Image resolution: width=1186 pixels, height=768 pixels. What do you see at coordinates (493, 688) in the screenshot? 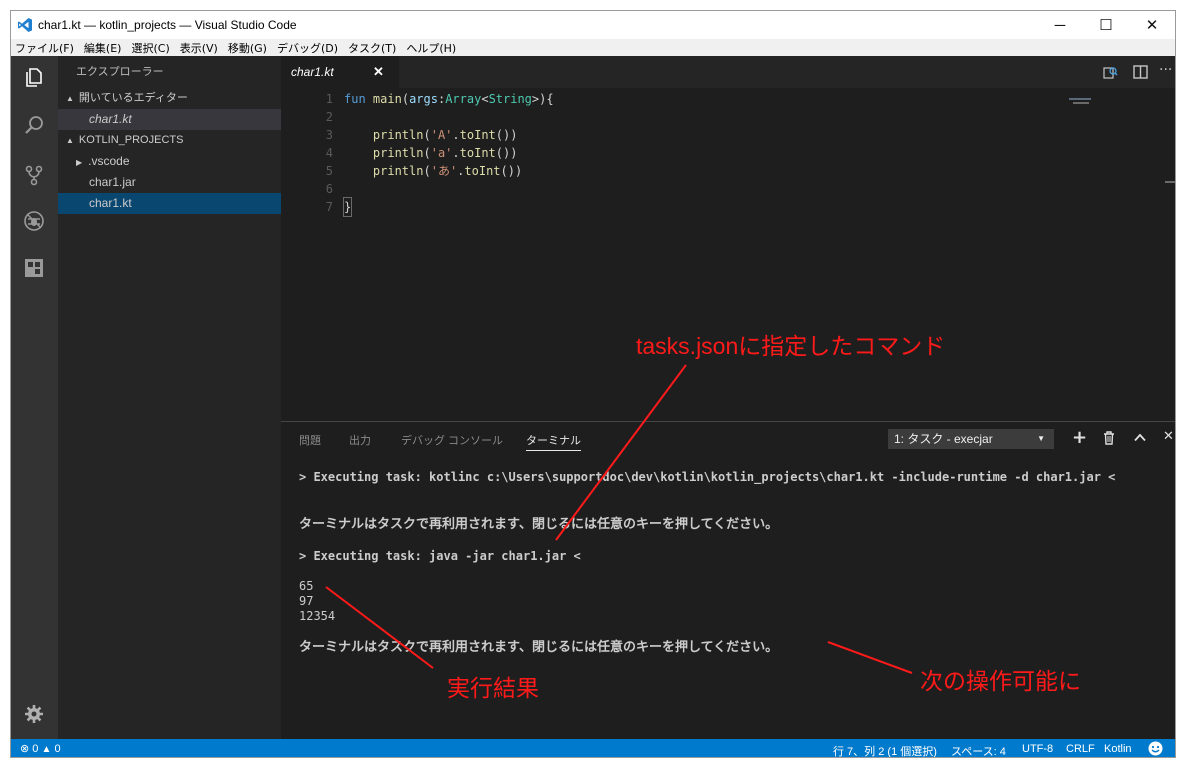
I see `annotation-result: 実行結果` at bounding box center [493, 688].